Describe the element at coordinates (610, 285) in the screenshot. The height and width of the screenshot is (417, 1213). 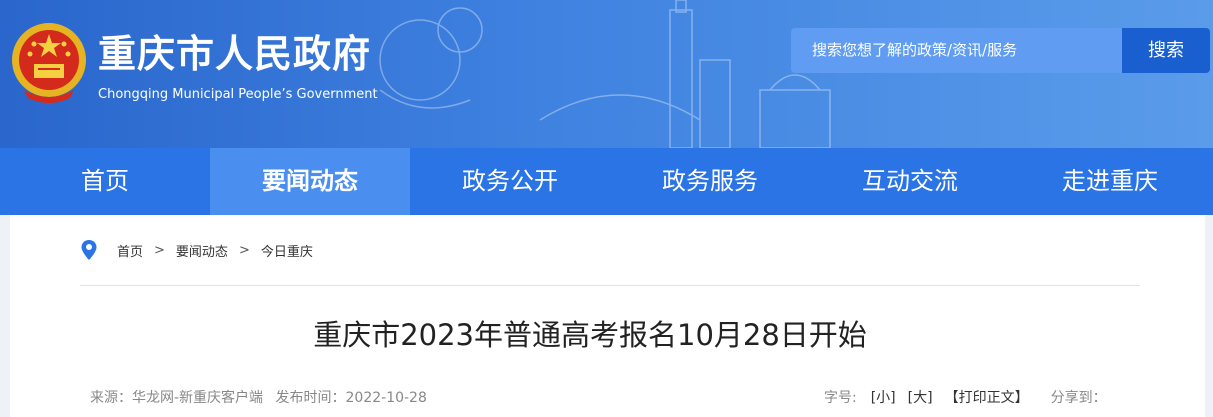
I see `divider` at that location.